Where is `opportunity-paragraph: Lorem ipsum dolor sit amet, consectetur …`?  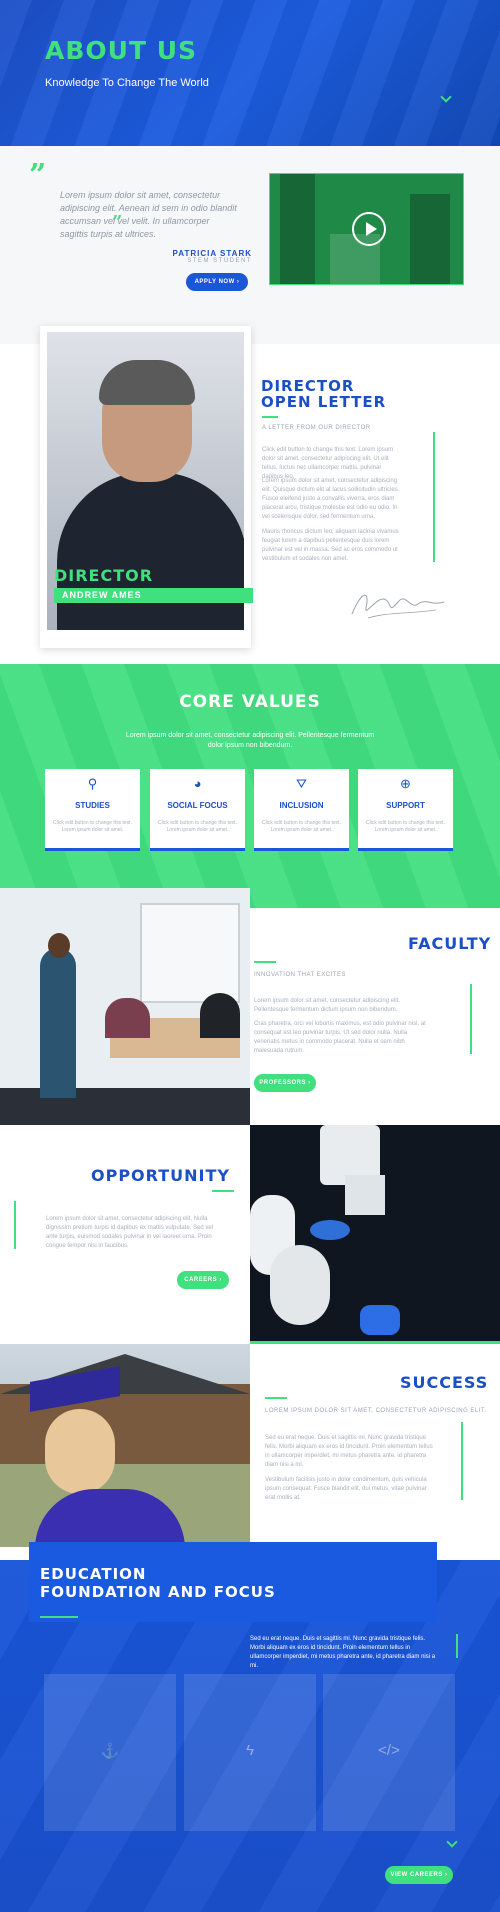 opportunity-paragraph: Lorem ipsum dolor sit amet, consectetur … is located at coordinates (130, 1232).